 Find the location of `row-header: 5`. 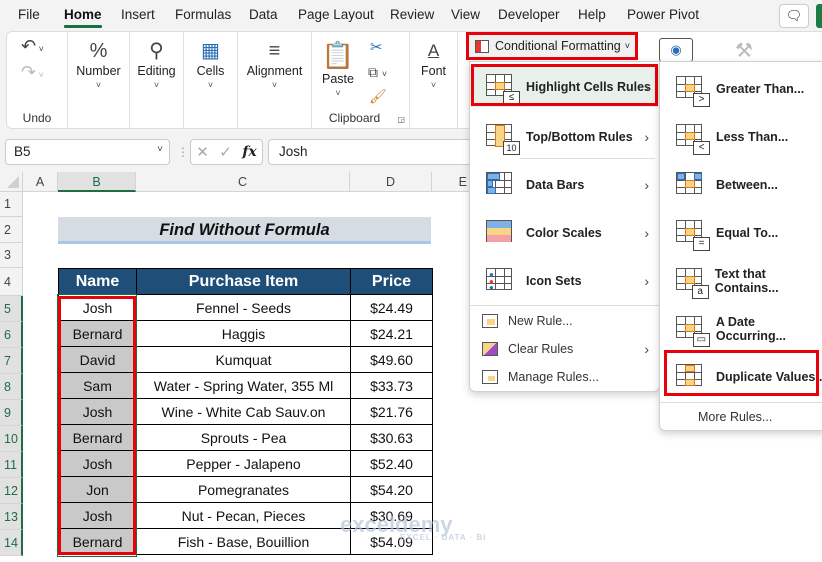

row-header: 5 is located at coordinates (11, 309).